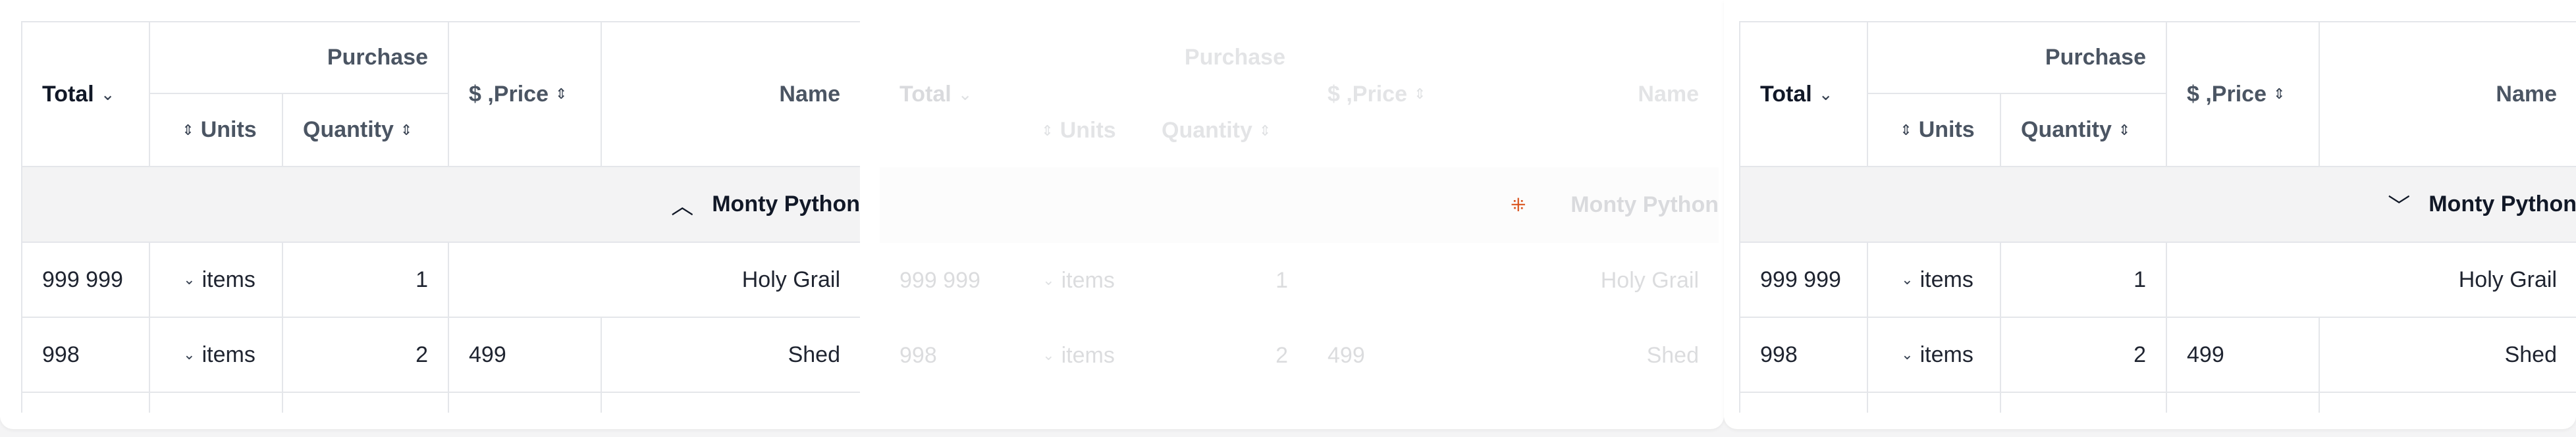  Describe the element at coordinates (682, 204) in the screenshot. I see `chevron-up-icon: ︿` at that location.